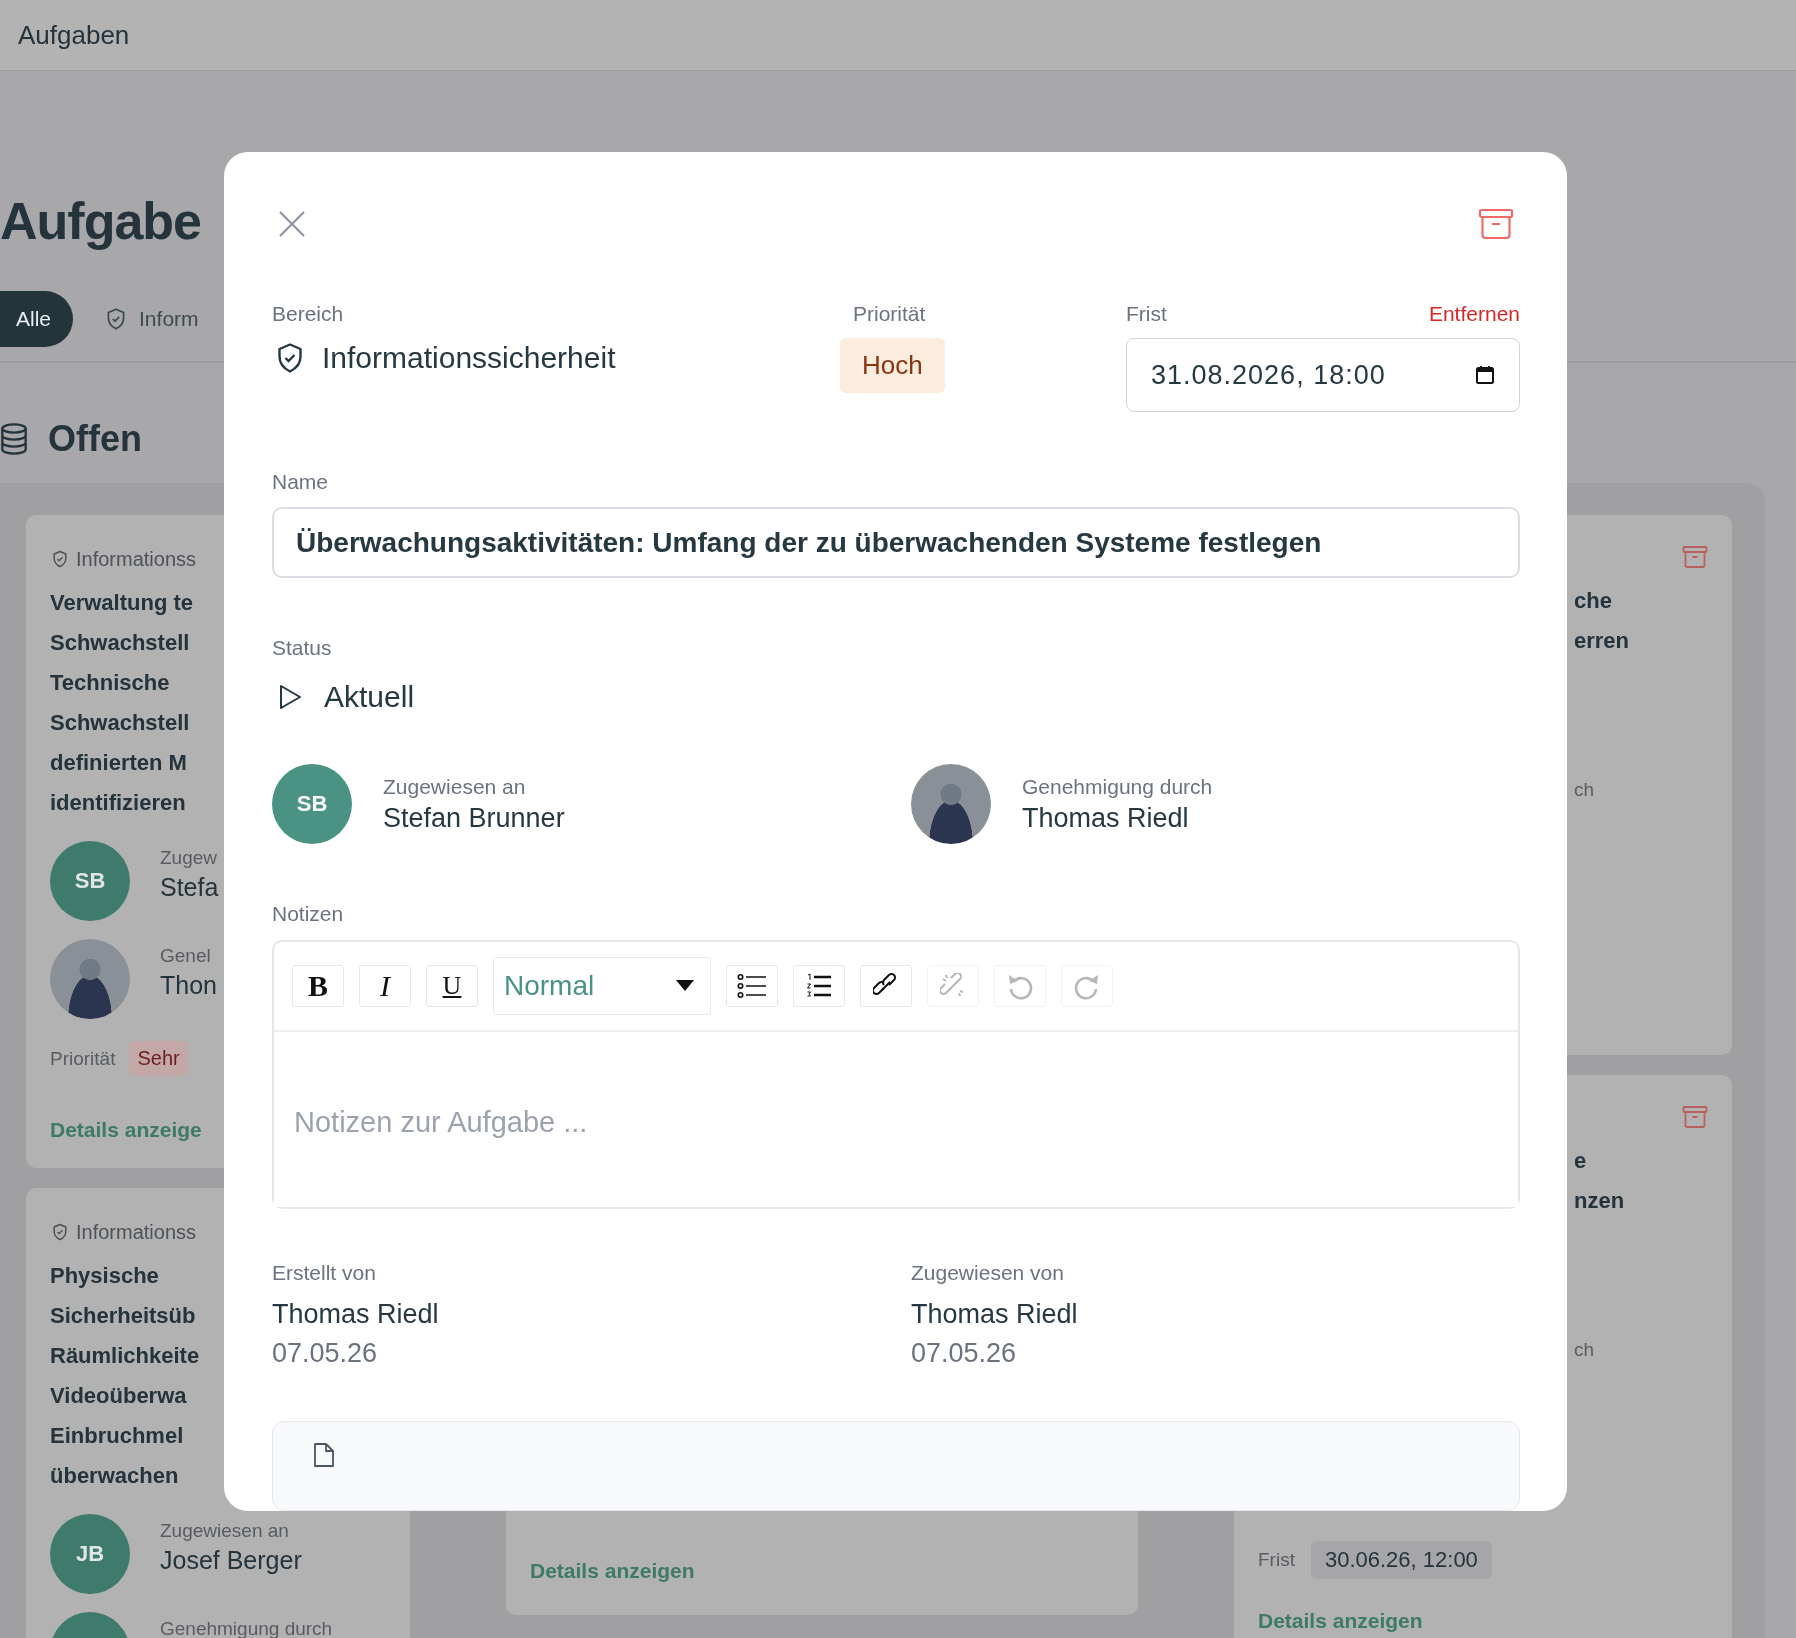 The height and width of the screenshot is (1638, 1796). What do you see at coordinates (1020, 986) in the screenshot?
I see `undo-icon` at bounding box center [1020, 986].